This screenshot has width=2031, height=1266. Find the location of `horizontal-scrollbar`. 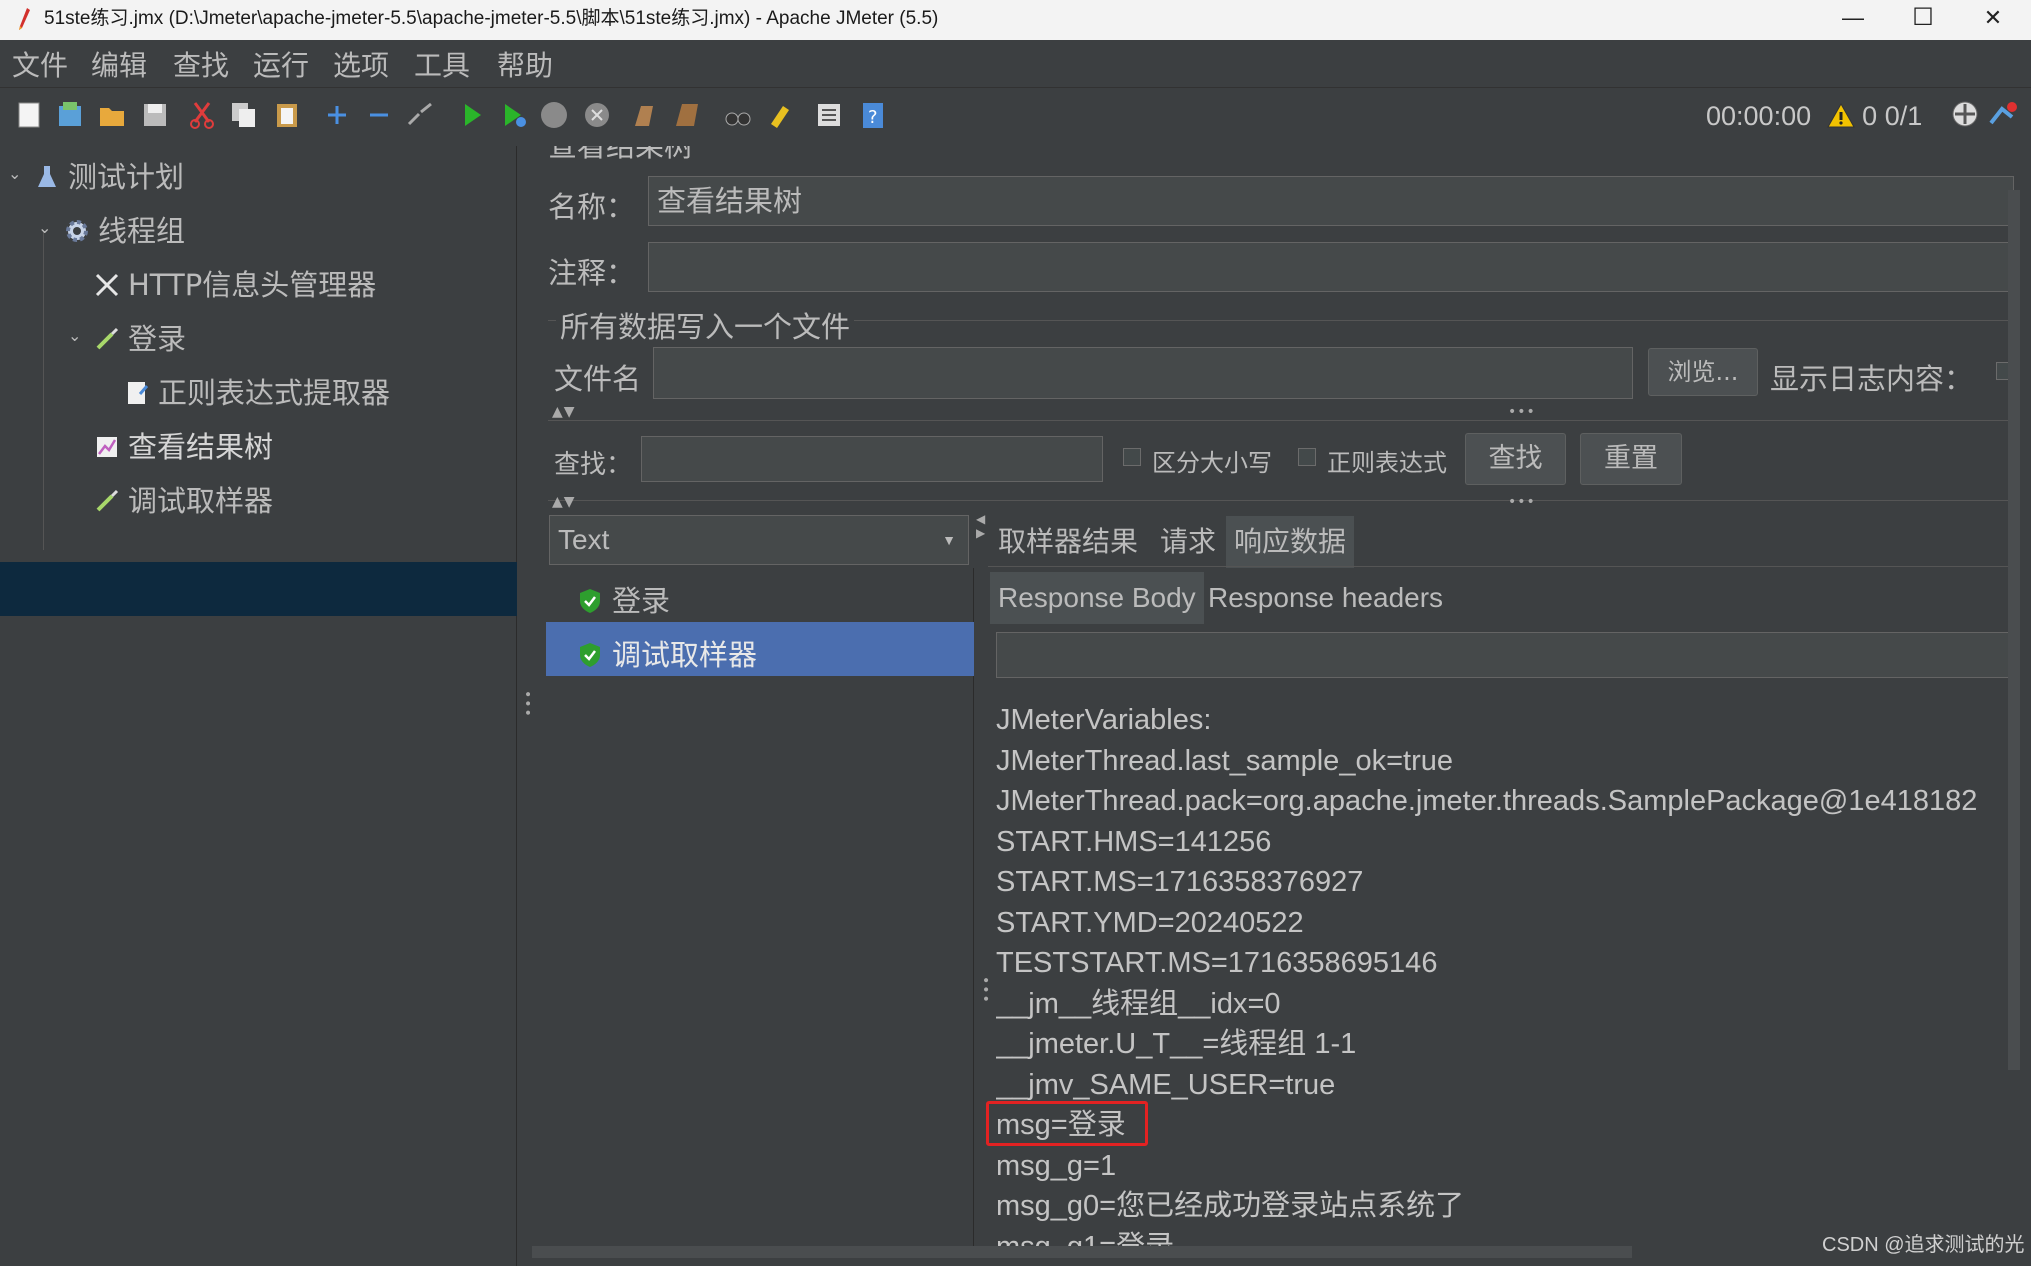

horizontal-scrollbar is located at coordinates (1082, 1252).